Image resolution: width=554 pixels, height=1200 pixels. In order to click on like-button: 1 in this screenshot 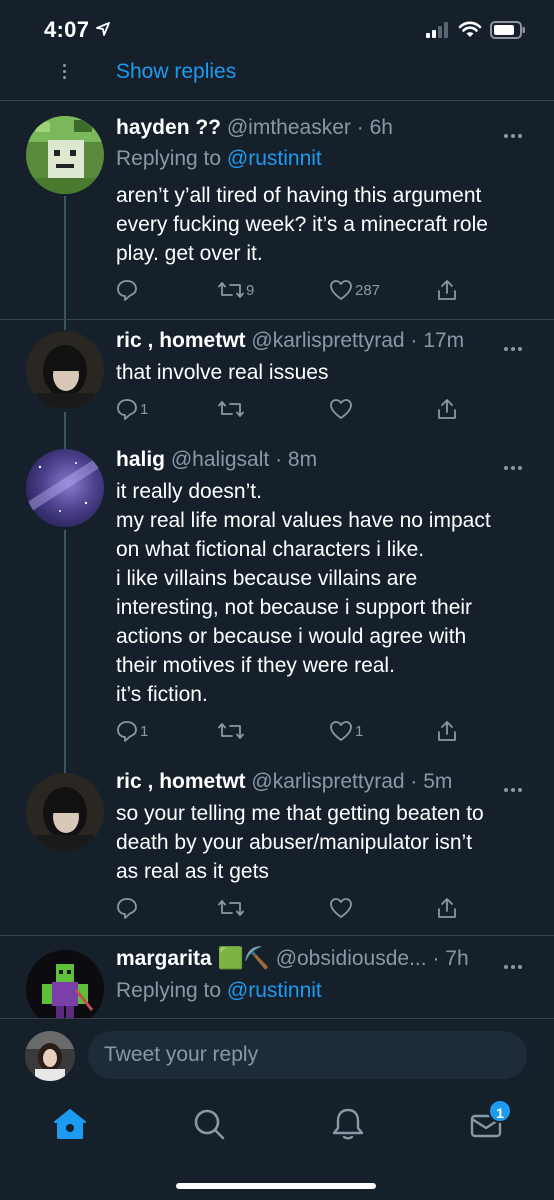, I will do `click(346, 731)`.